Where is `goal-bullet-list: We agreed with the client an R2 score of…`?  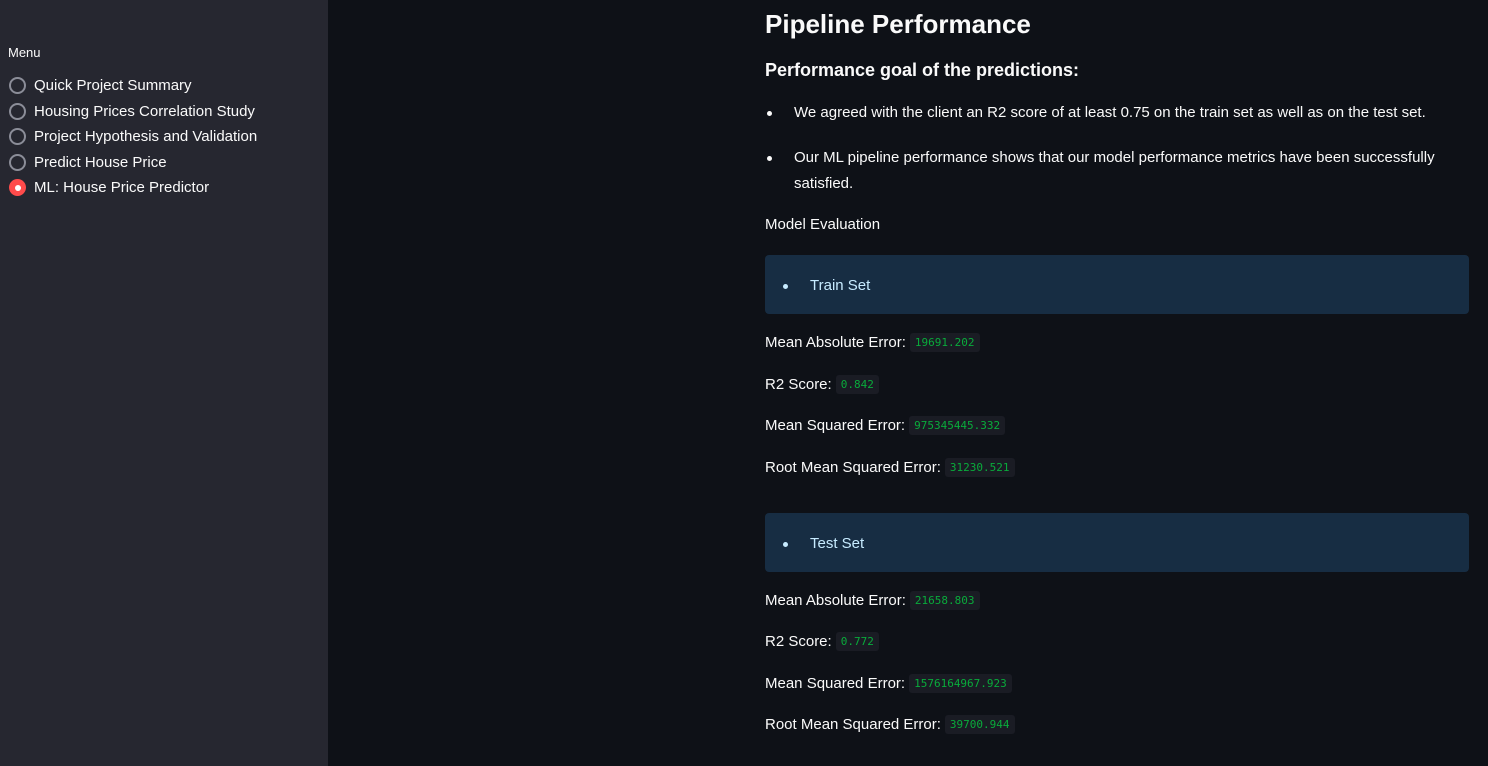
goal-bullet-list: We agreed with the client an R2 score of… is located at coordinates (1110, 158).